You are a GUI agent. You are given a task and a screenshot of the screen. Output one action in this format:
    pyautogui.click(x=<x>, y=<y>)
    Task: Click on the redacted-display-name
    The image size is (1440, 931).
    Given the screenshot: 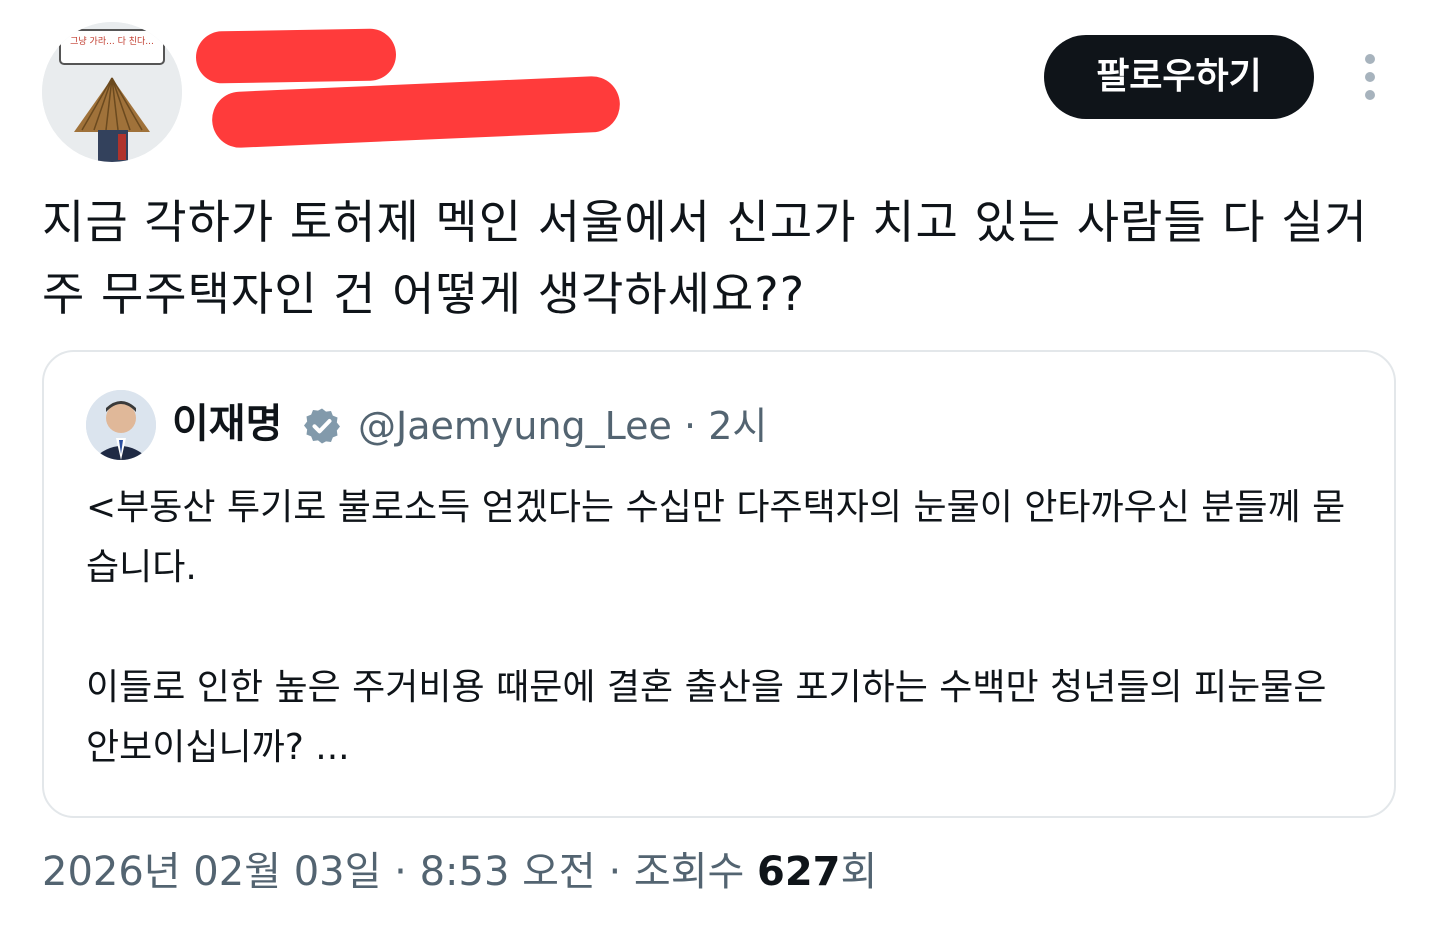 What is the action you would take?
    pyautogui.click(x=296, y=56)
    